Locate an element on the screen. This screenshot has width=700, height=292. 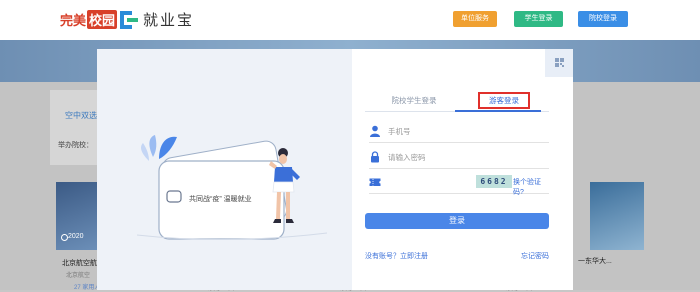
refresh-captcha-link: 换个验证码? is located at coordinates (531, 187).